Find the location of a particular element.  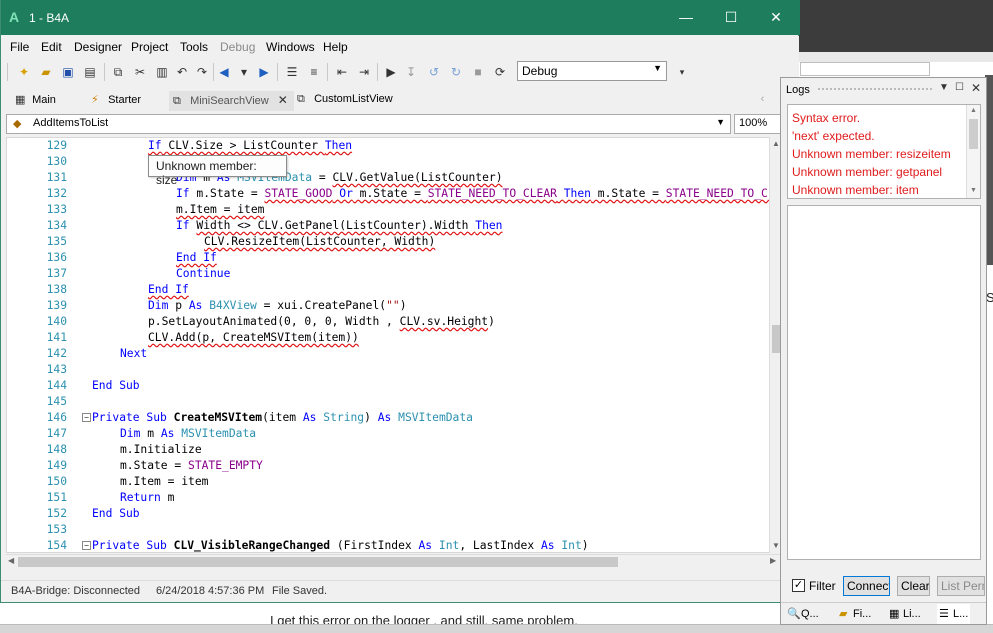

scroll-left-icon: ◀ is located at coordinates (11, 560).